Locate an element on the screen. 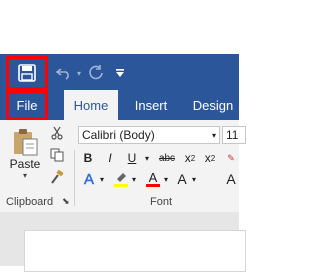 The height and width of the screenshot is (272, 320). redo-button is located at coordinates (96, 73).